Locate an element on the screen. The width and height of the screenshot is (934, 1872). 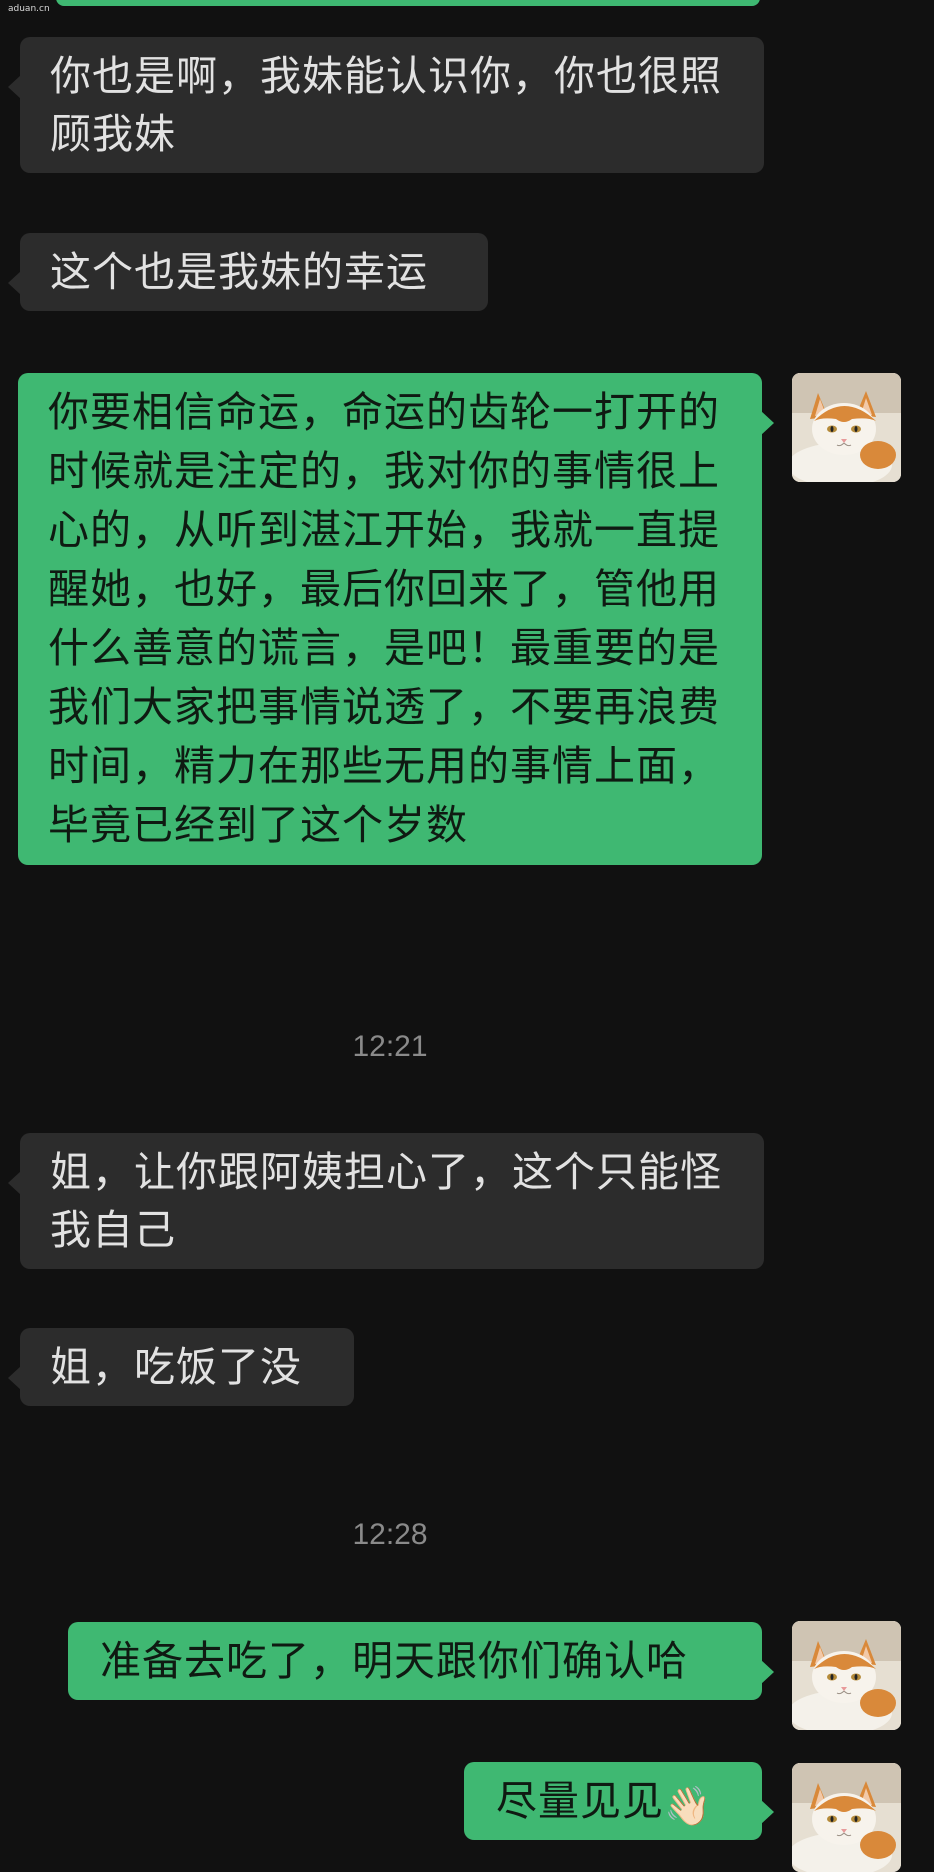
message-bubble-incoming: 你也是啊，我妹能认识你，你也很照顾我妹 is located at coordinates (386, 105).